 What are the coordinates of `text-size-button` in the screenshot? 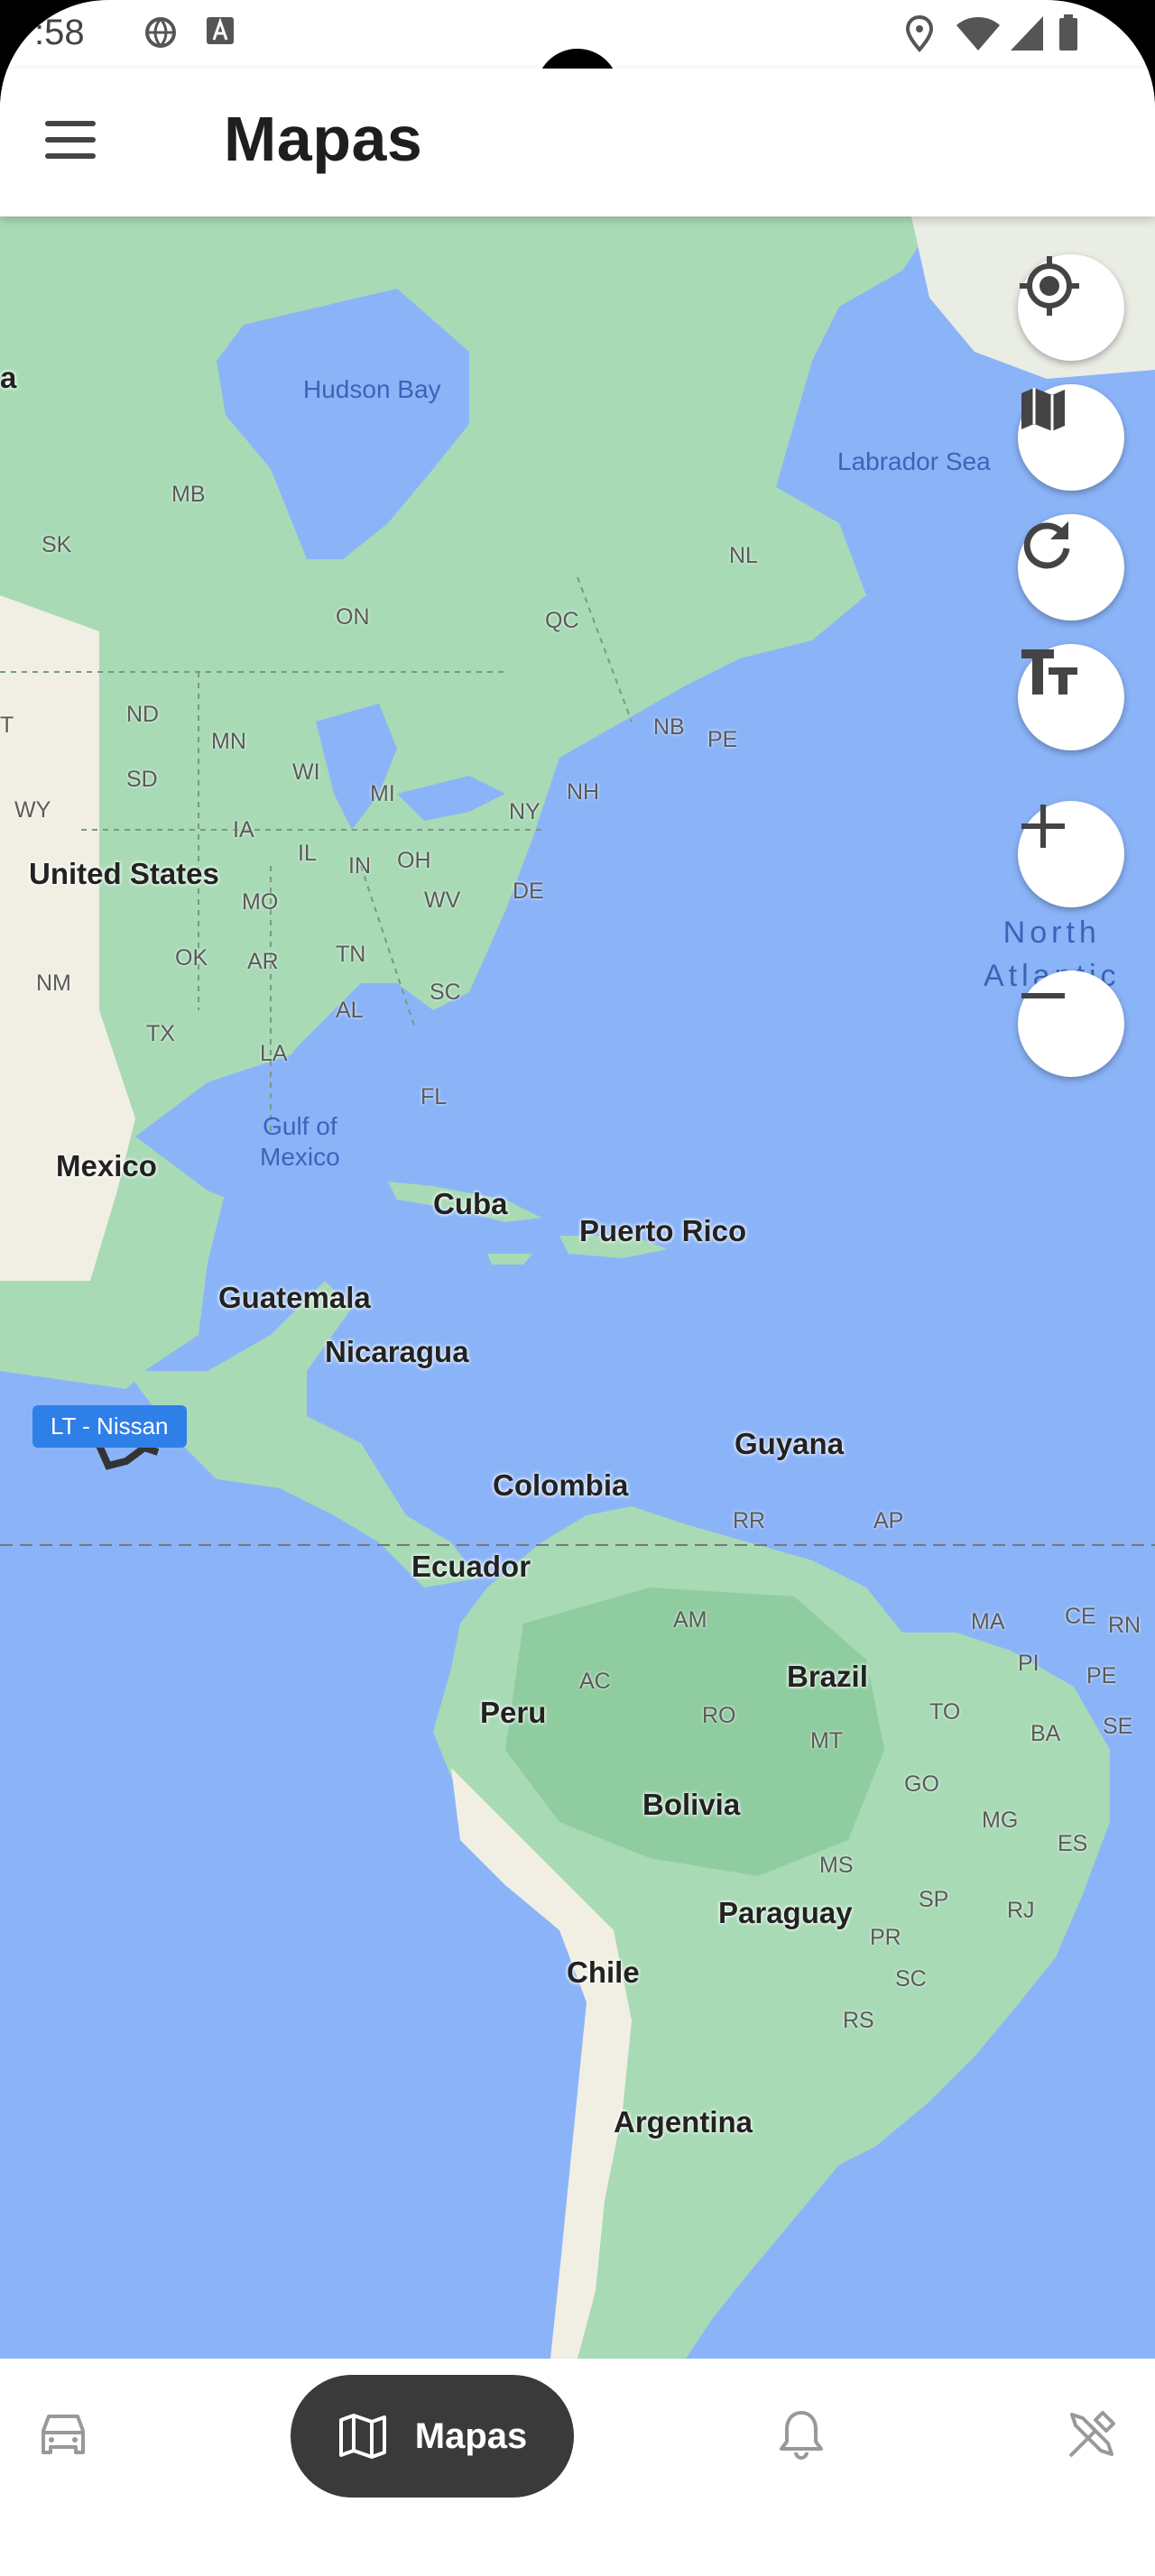 It's located at (1071, 697).